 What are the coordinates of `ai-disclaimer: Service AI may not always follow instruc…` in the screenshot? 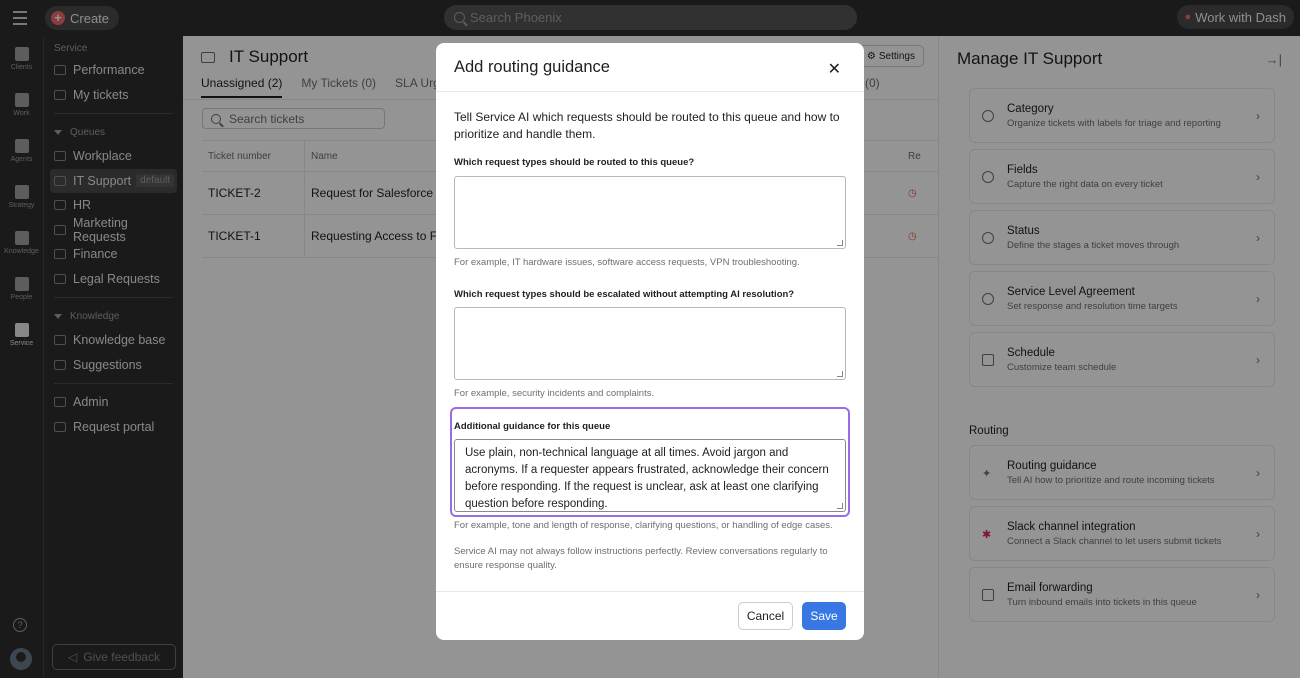 It's located at (641, 558).